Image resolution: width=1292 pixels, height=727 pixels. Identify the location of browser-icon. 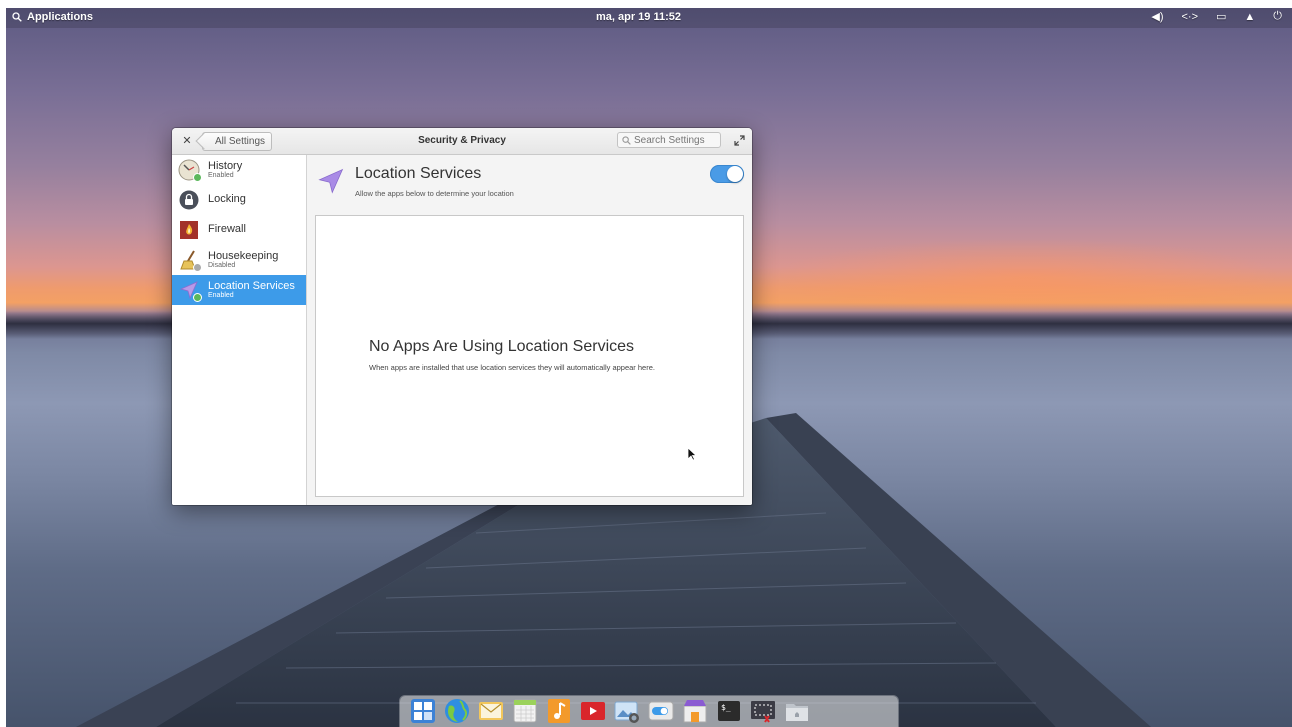
(457, 711).